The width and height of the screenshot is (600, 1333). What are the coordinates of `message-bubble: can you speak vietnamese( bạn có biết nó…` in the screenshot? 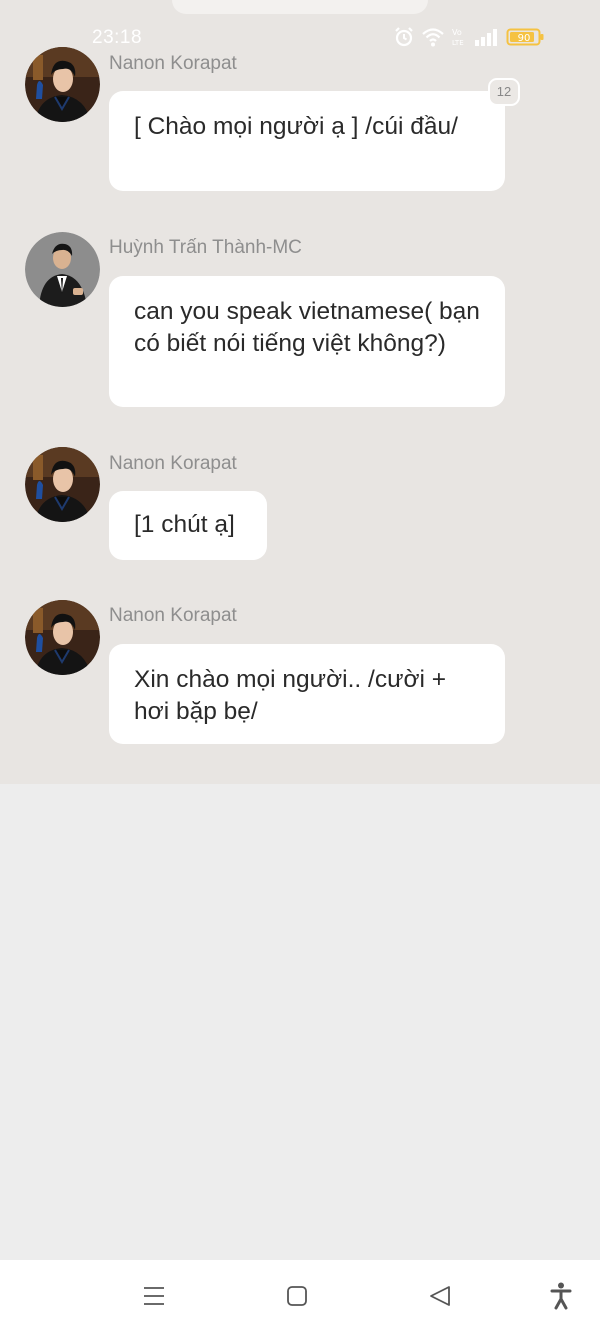 It's located at (307, 341).